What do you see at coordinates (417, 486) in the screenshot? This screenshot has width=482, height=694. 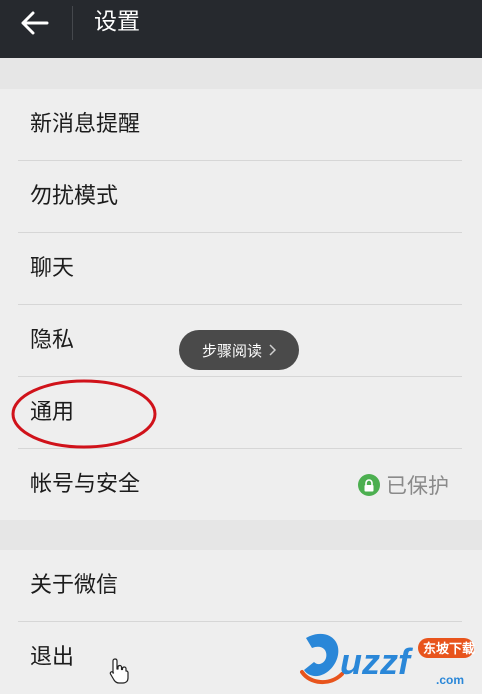 I see `status-text: 已保护` at bounding box center [417, 486].